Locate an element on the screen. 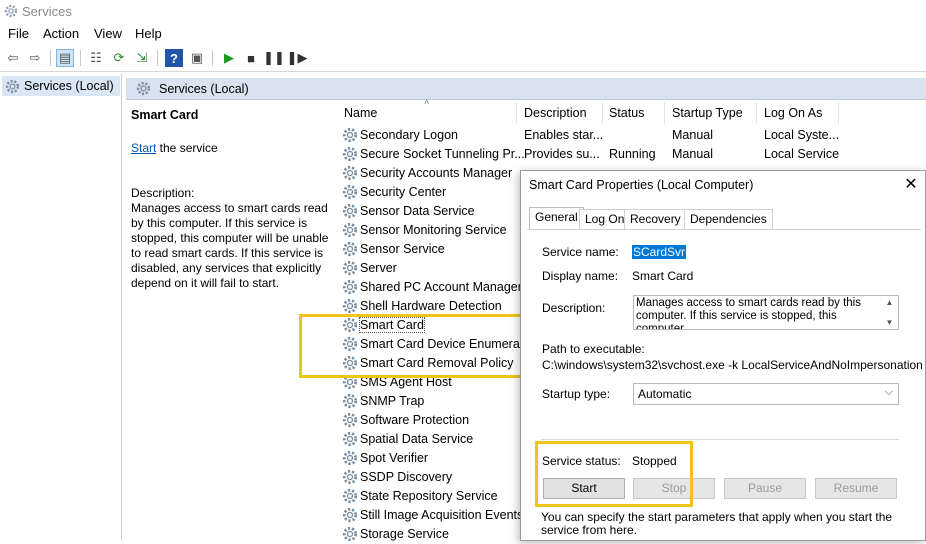 The image size is (926, 544). menu-file: File is located at coordinates (18, 33).